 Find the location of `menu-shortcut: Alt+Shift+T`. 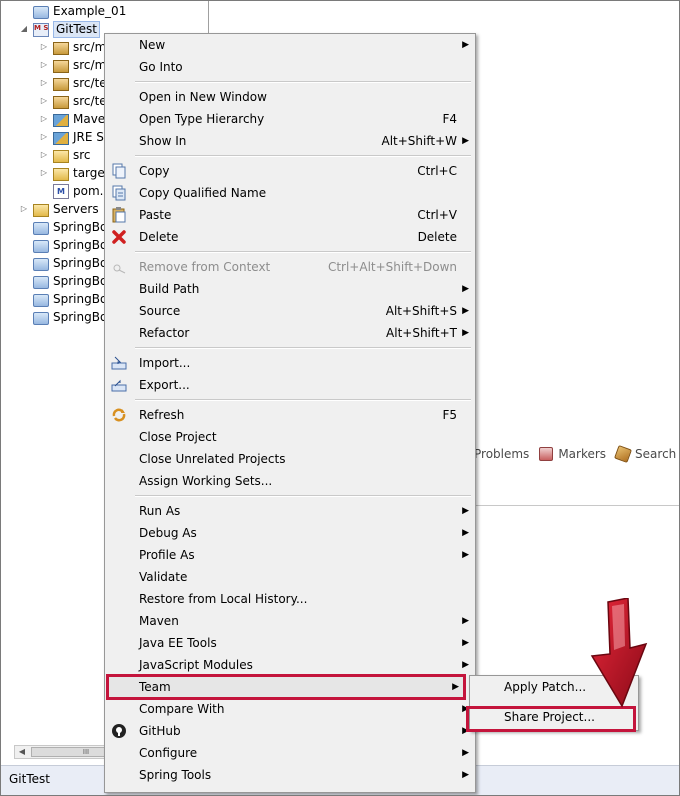

menu-shortcut: Alt+Shift+T is located at coordinates (421, 333).